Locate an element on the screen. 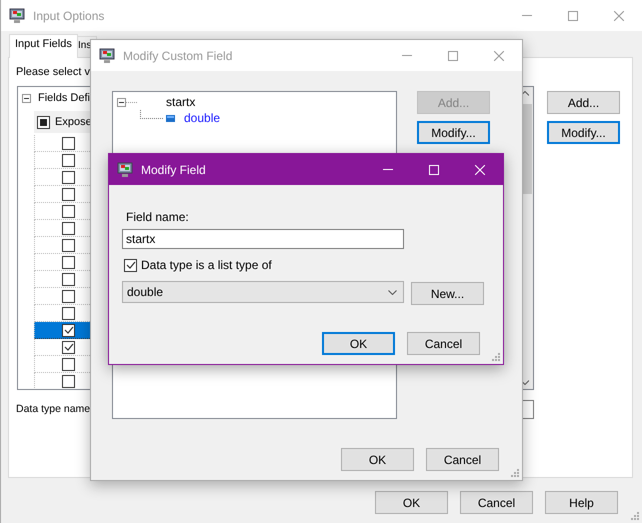 This screenshot has height=523, width=642. type-icon is located at coordinates (170, 118).